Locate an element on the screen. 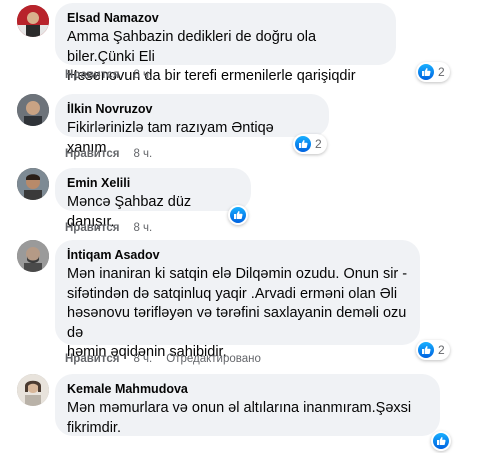  comment-author: İlkin Novruzov is located at coordinates (192, 109).